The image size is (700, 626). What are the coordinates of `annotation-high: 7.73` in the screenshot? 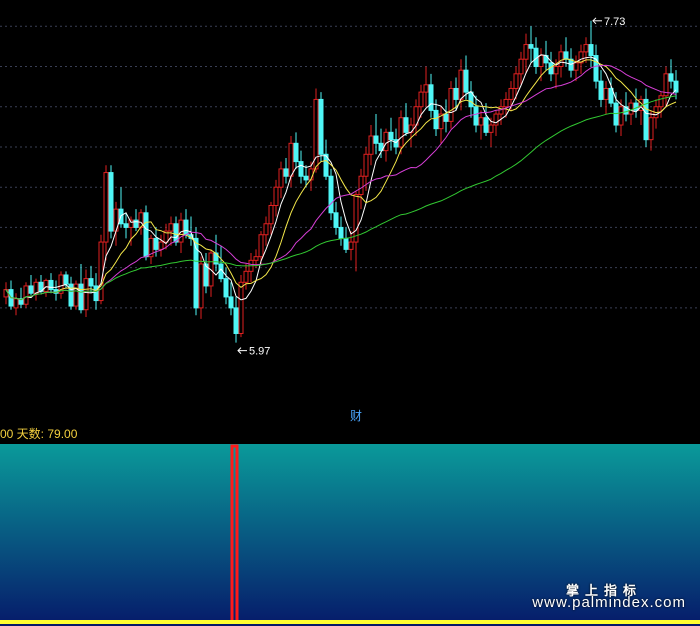 It's located at (608, 22).